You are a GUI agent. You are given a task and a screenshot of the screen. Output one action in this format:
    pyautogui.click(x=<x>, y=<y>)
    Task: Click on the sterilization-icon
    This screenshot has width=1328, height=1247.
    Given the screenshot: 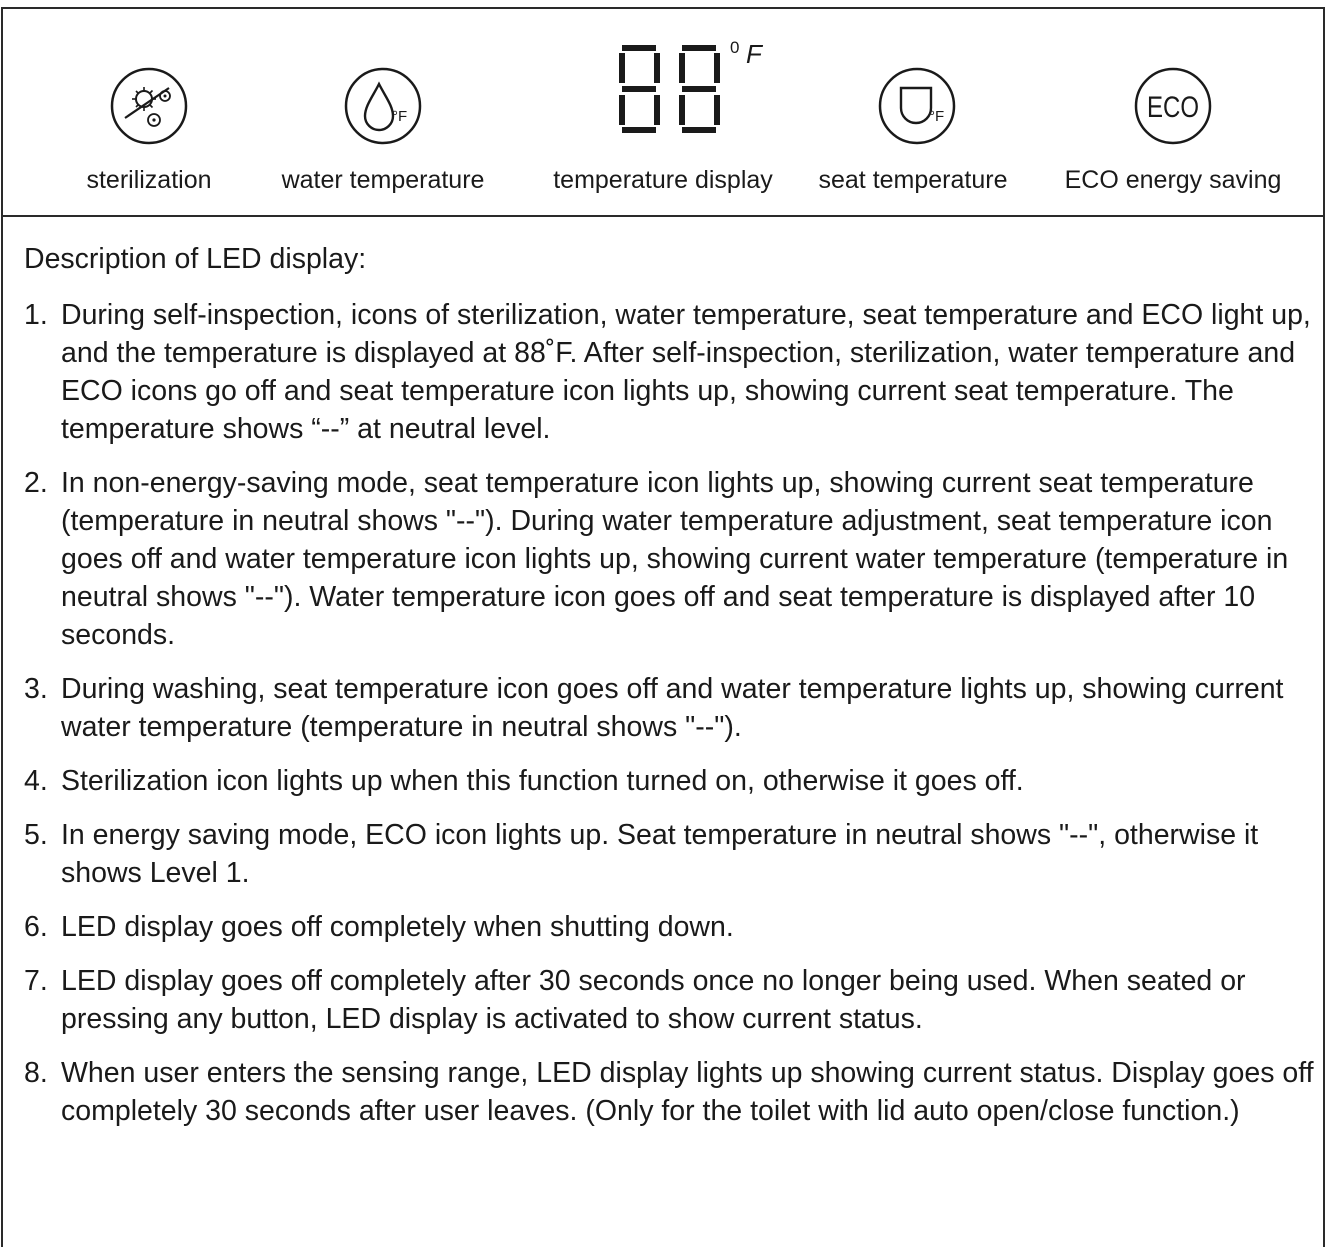 What is the action you would take?
    pyautogui.click(x=149, y=106)
    